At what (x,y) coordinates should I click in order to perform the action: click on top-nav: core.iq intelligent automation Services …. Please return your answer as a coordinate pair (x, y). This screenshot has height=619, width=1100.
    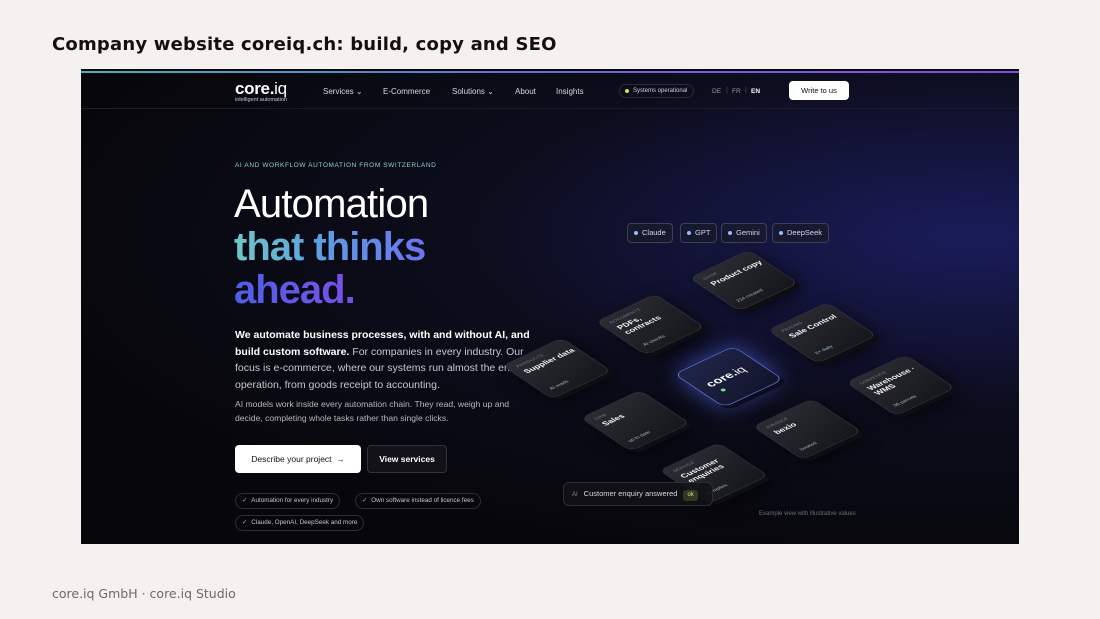
    Looking at the image, I should click on (550, 91).